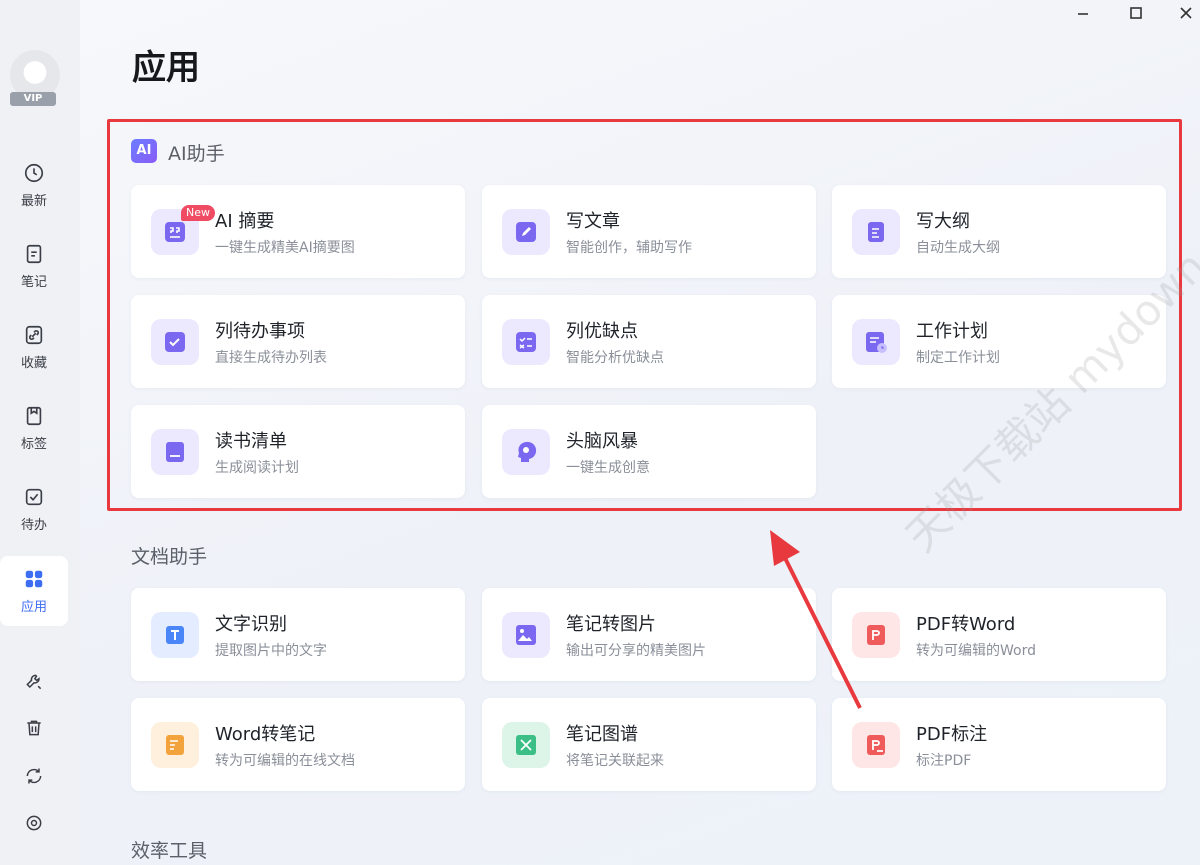 The height and width of the screenshot is (865, 1200). What do you see at coordinates (34, 591) in the screenshot?
I see `nav-item-apps: 应用` at bounding box center [34, 591].